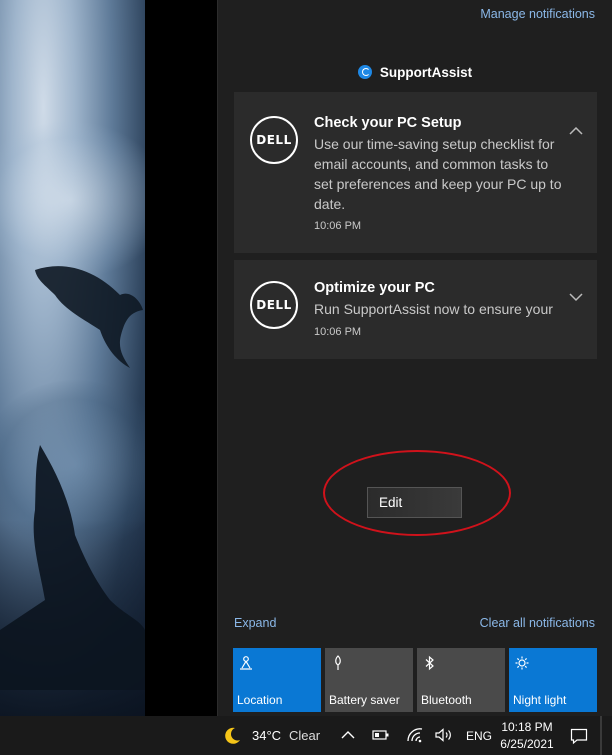 The image size is (612, 755). Describe the element at coordinates (522, 663) in the screenshot. I see `night-light-icon` at that location.